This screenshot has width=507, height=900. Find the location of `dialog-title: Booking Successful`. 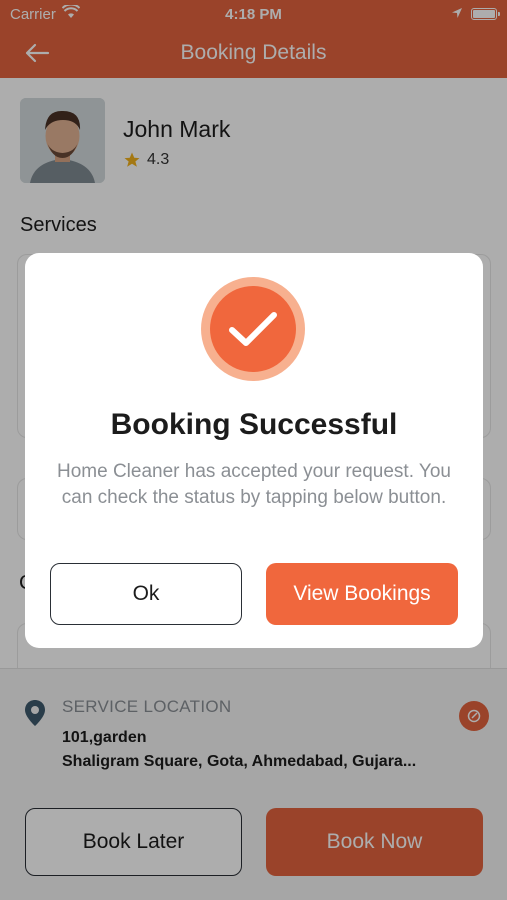

dialog-title: Booking Successful is located at coordinates (254, 424).